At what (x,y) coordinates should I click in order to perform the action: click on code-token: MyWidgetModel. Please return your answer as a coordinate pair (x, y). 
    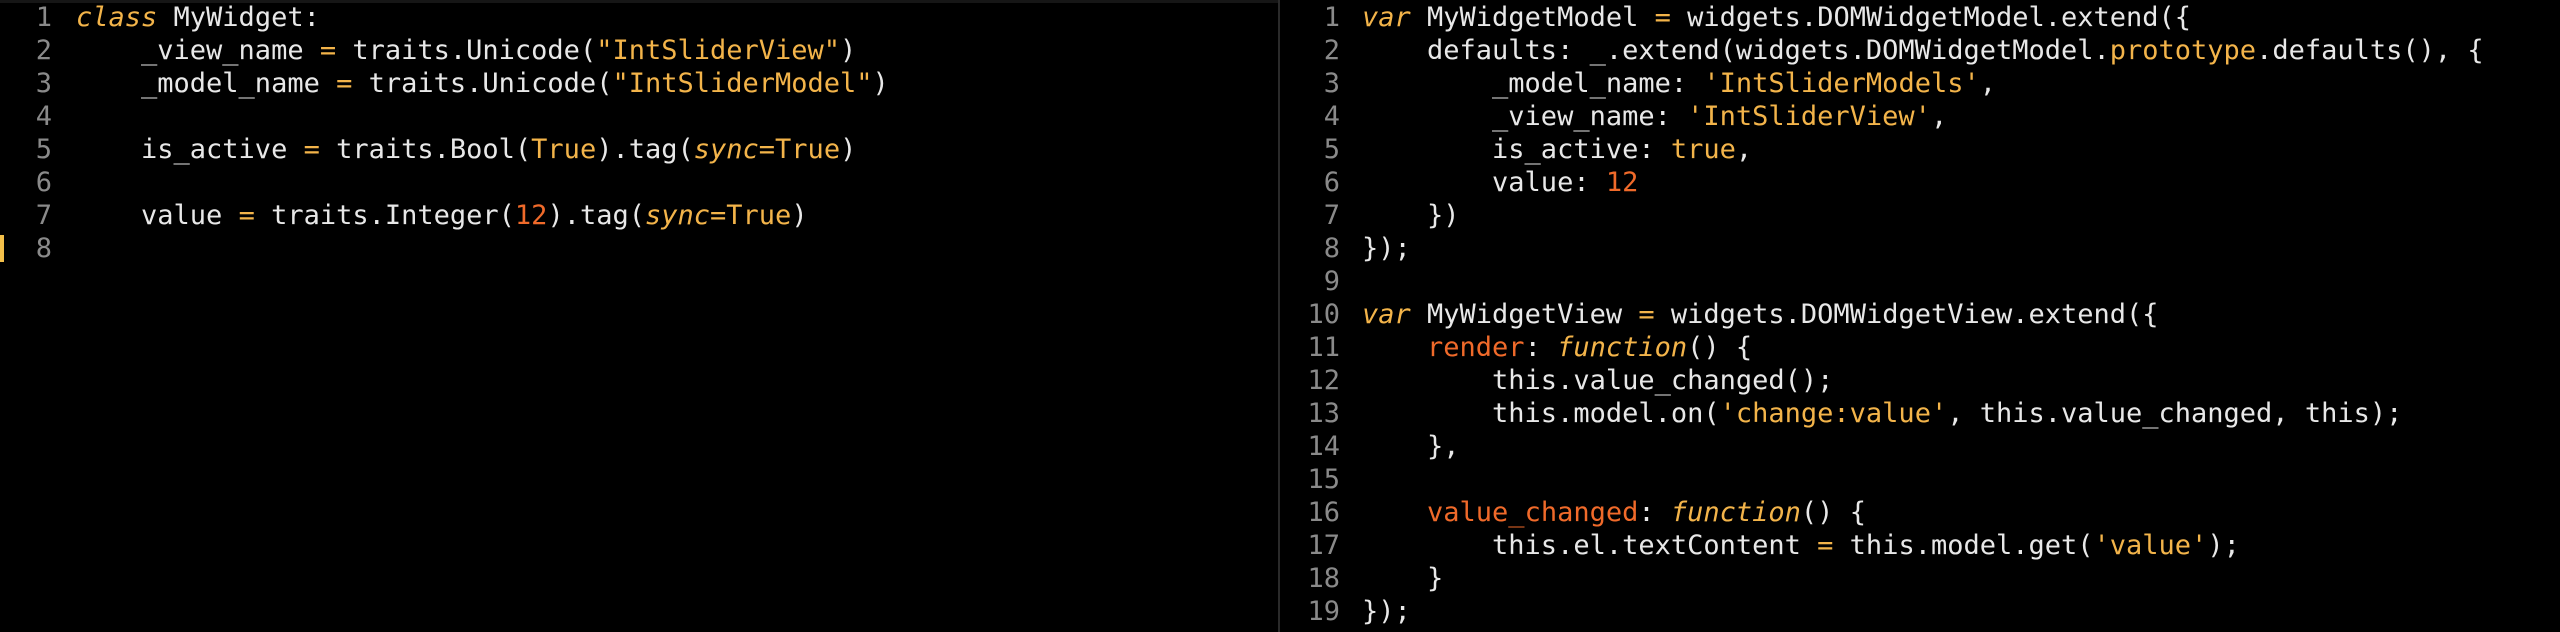
    Looking at the image, I should click on (1532, 17).